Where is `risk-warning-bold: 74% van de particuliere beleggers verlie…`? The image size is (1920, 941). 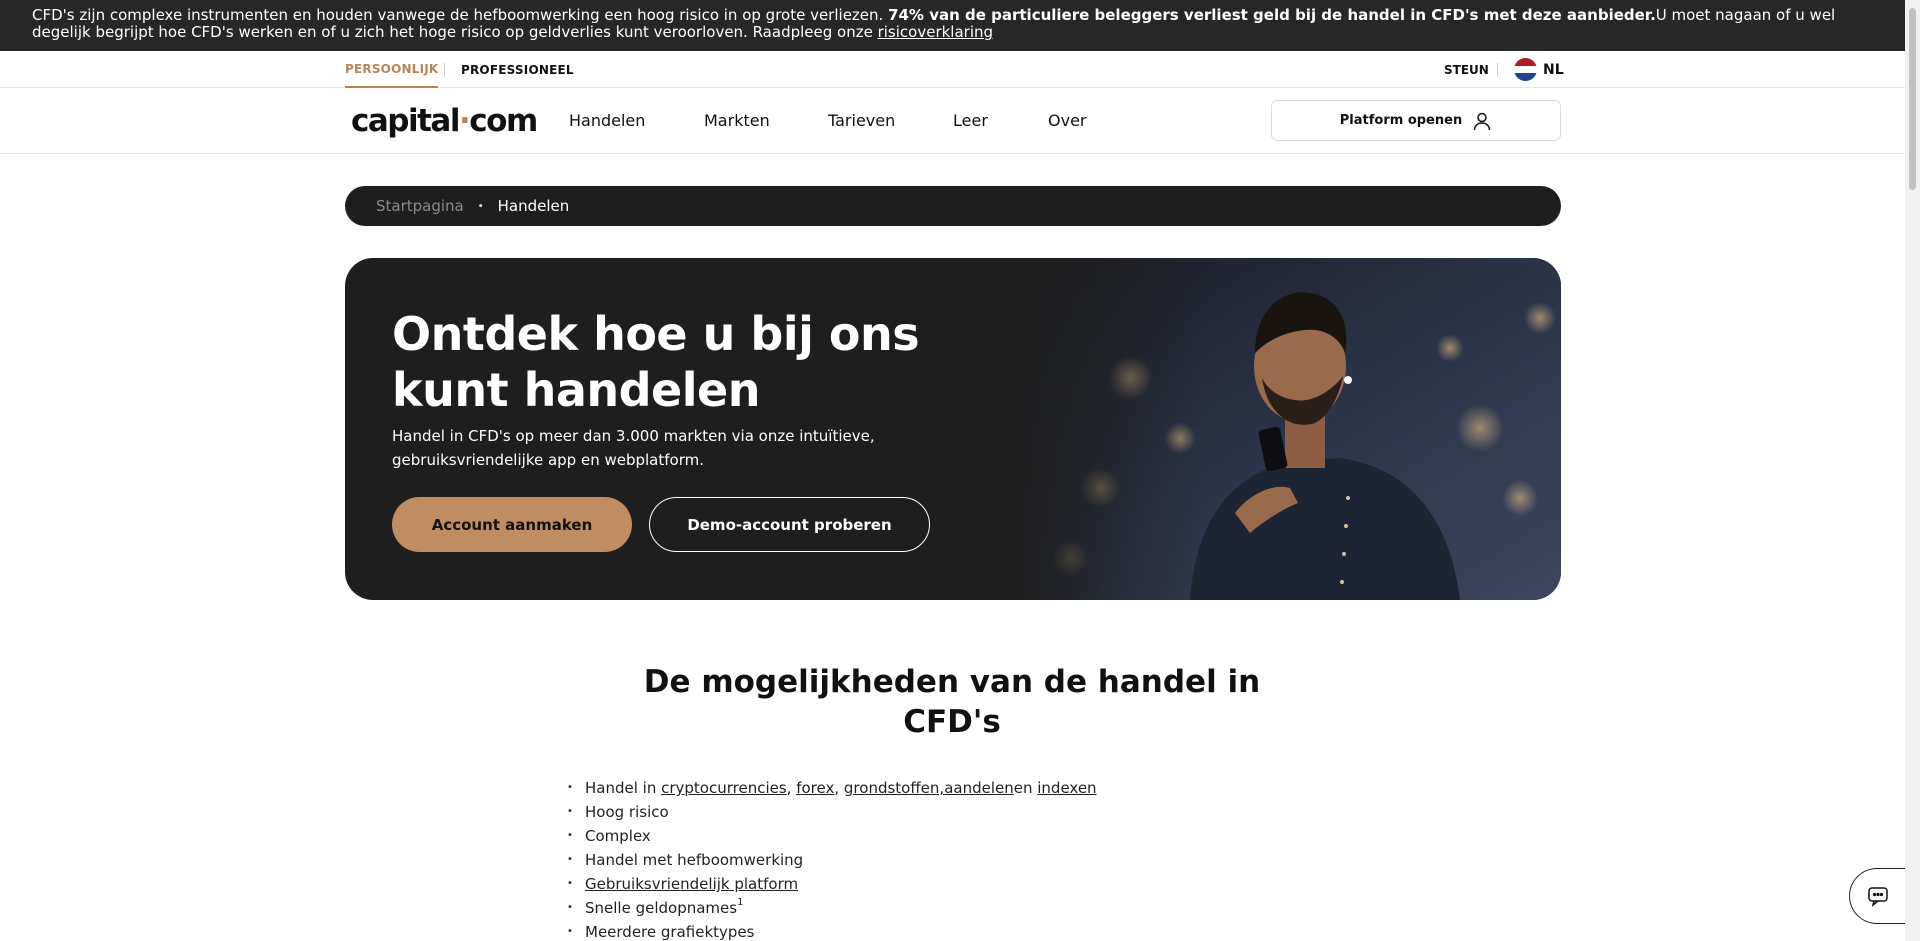 risk-warning-bold: 74% van de particuliere beleggers verlie… is located at coordinates (1272, 15).